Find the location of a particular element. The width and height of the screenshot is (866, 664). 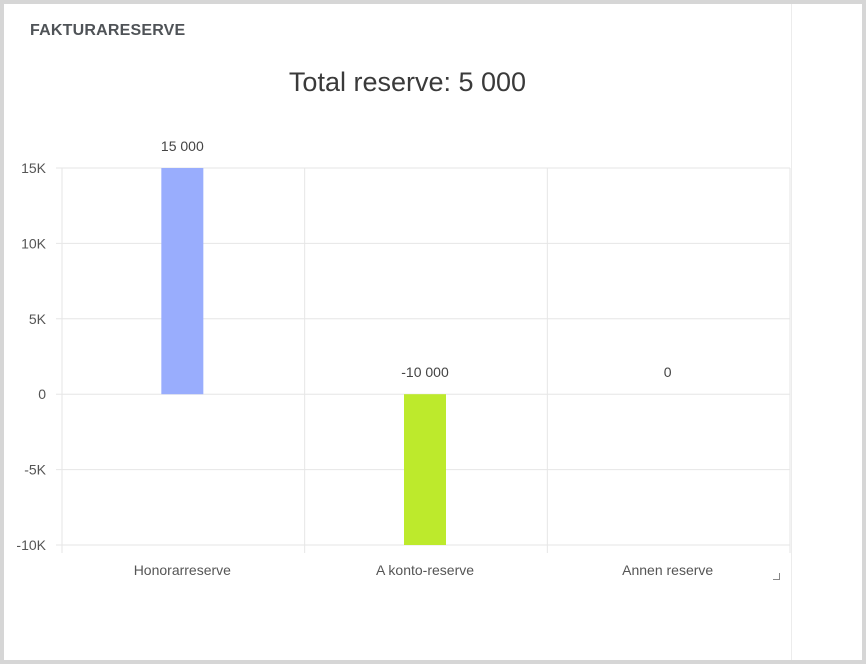

y-tick-label: 0 is located at coordinates (42, 394).